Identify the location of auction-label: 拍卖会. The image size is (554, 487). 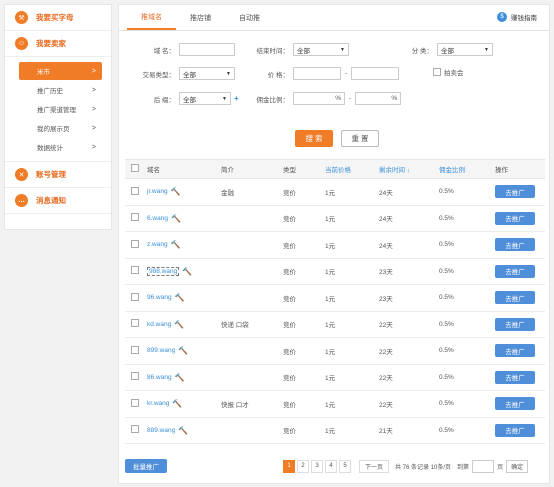
(454, 73).